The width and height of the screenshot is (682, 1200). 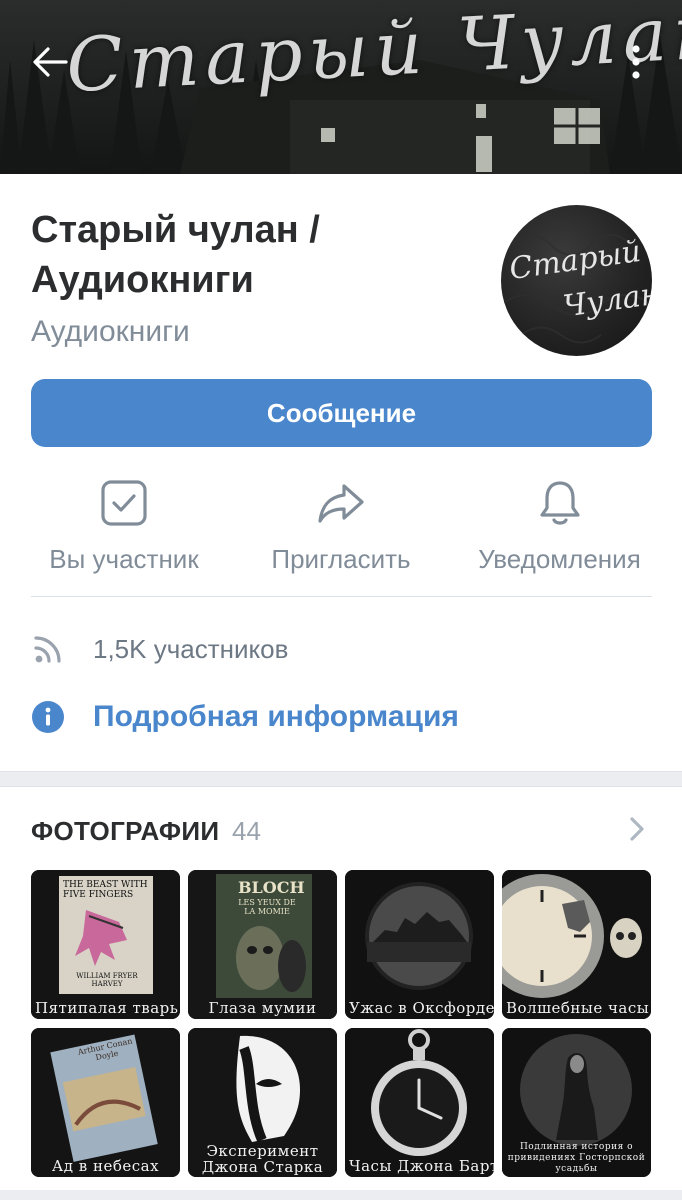 What do you see at coordinates (341, 559) in the screenshot?
I see `invite-label: Пригласить` at bounding box center [341, 559].